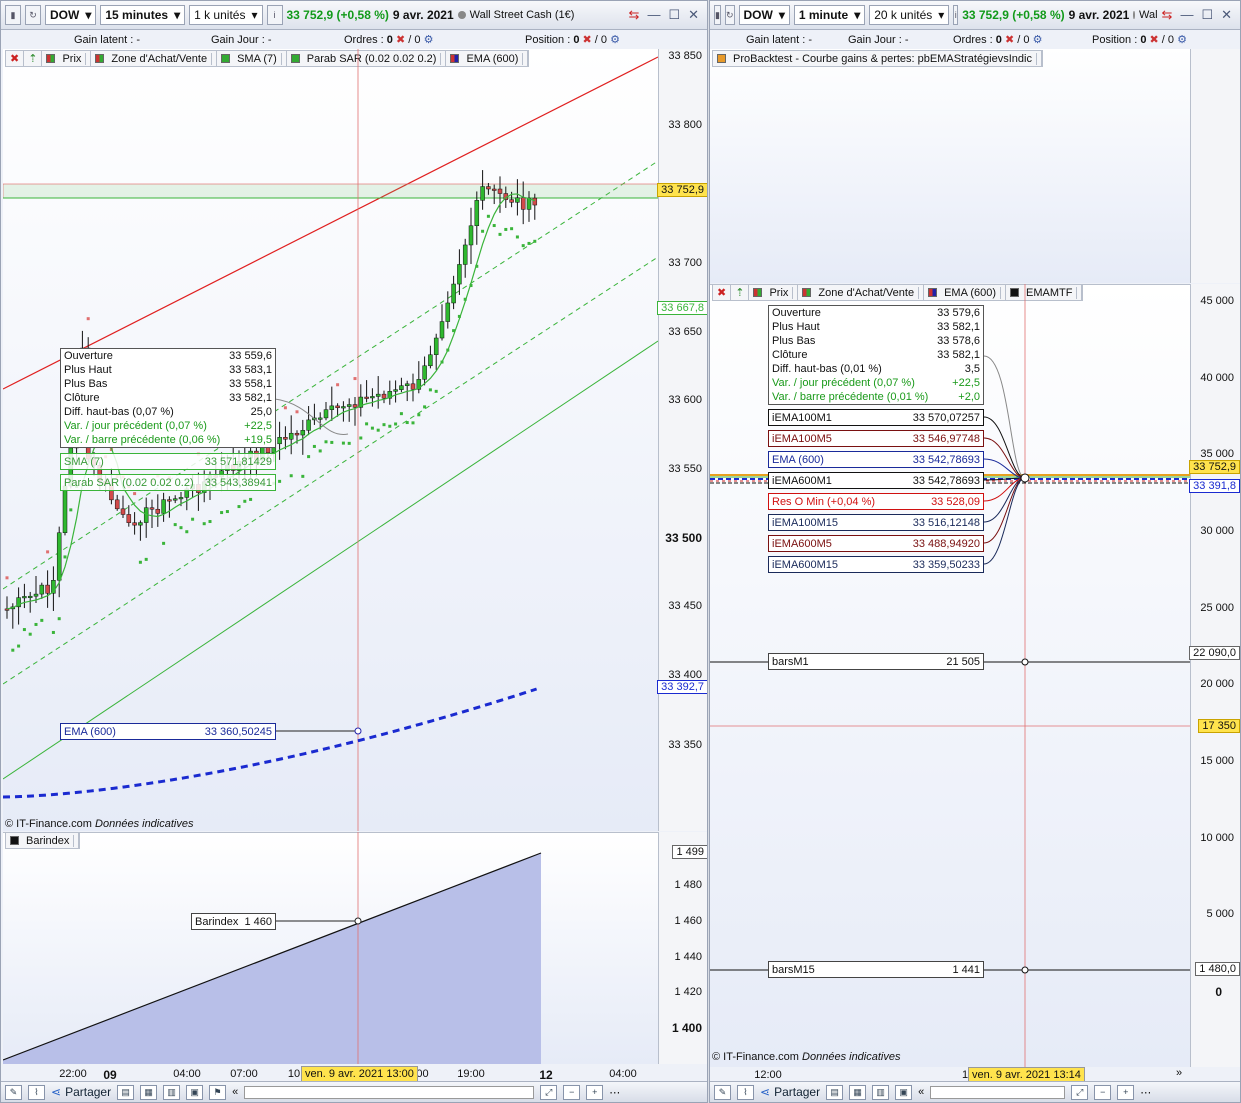 Image resolution: width=1241 pixels, height=1103 pixels. I want to click on ema-price-tag: 33 391,8, so click(1214, 486).